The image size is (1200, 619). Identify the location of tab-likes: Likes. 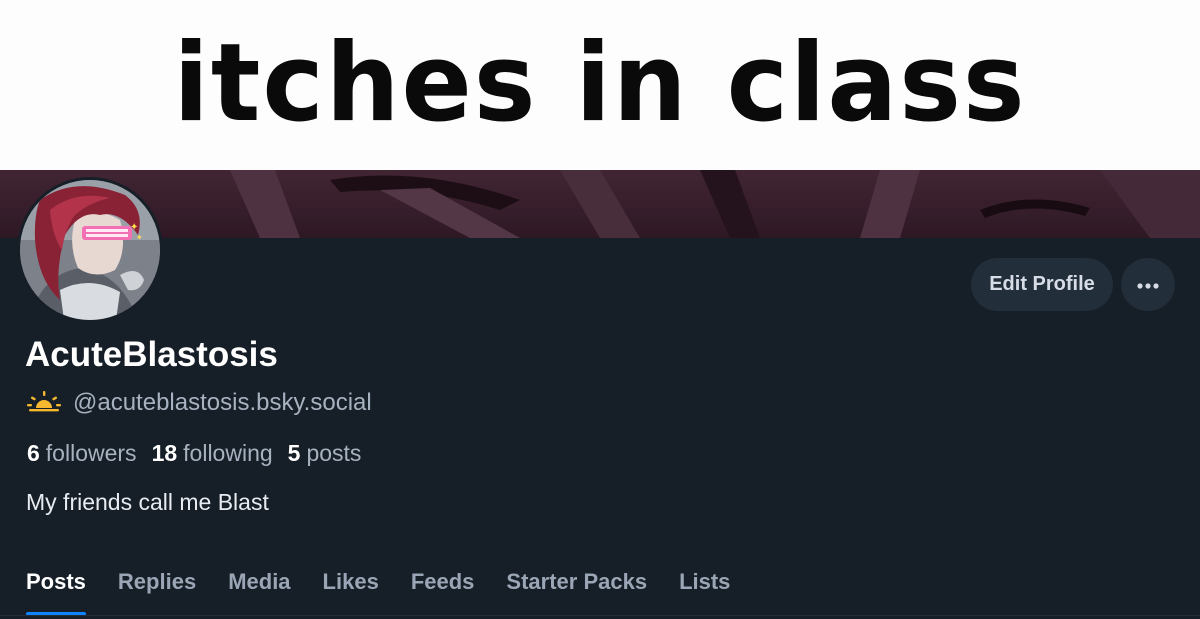
(351, 582).